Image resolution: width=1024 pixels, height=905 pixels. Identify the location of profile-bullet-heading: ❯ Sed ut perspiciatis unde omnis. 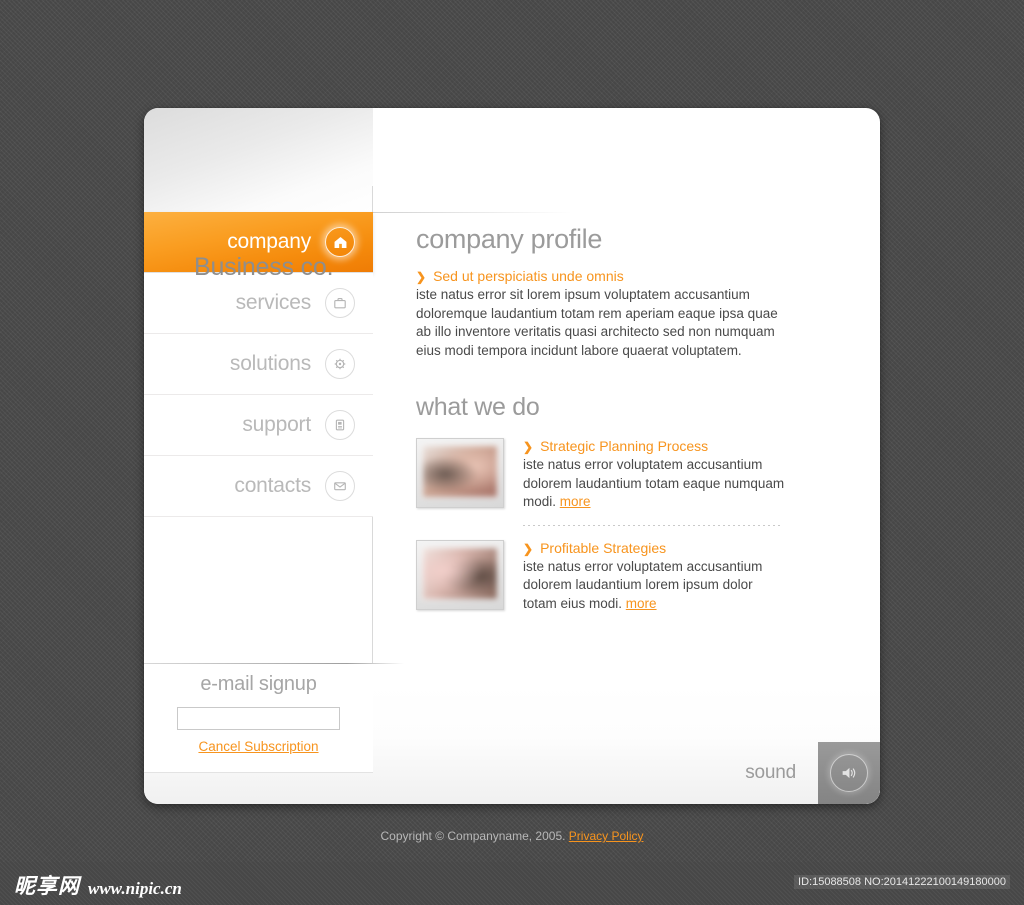
(616, 276).